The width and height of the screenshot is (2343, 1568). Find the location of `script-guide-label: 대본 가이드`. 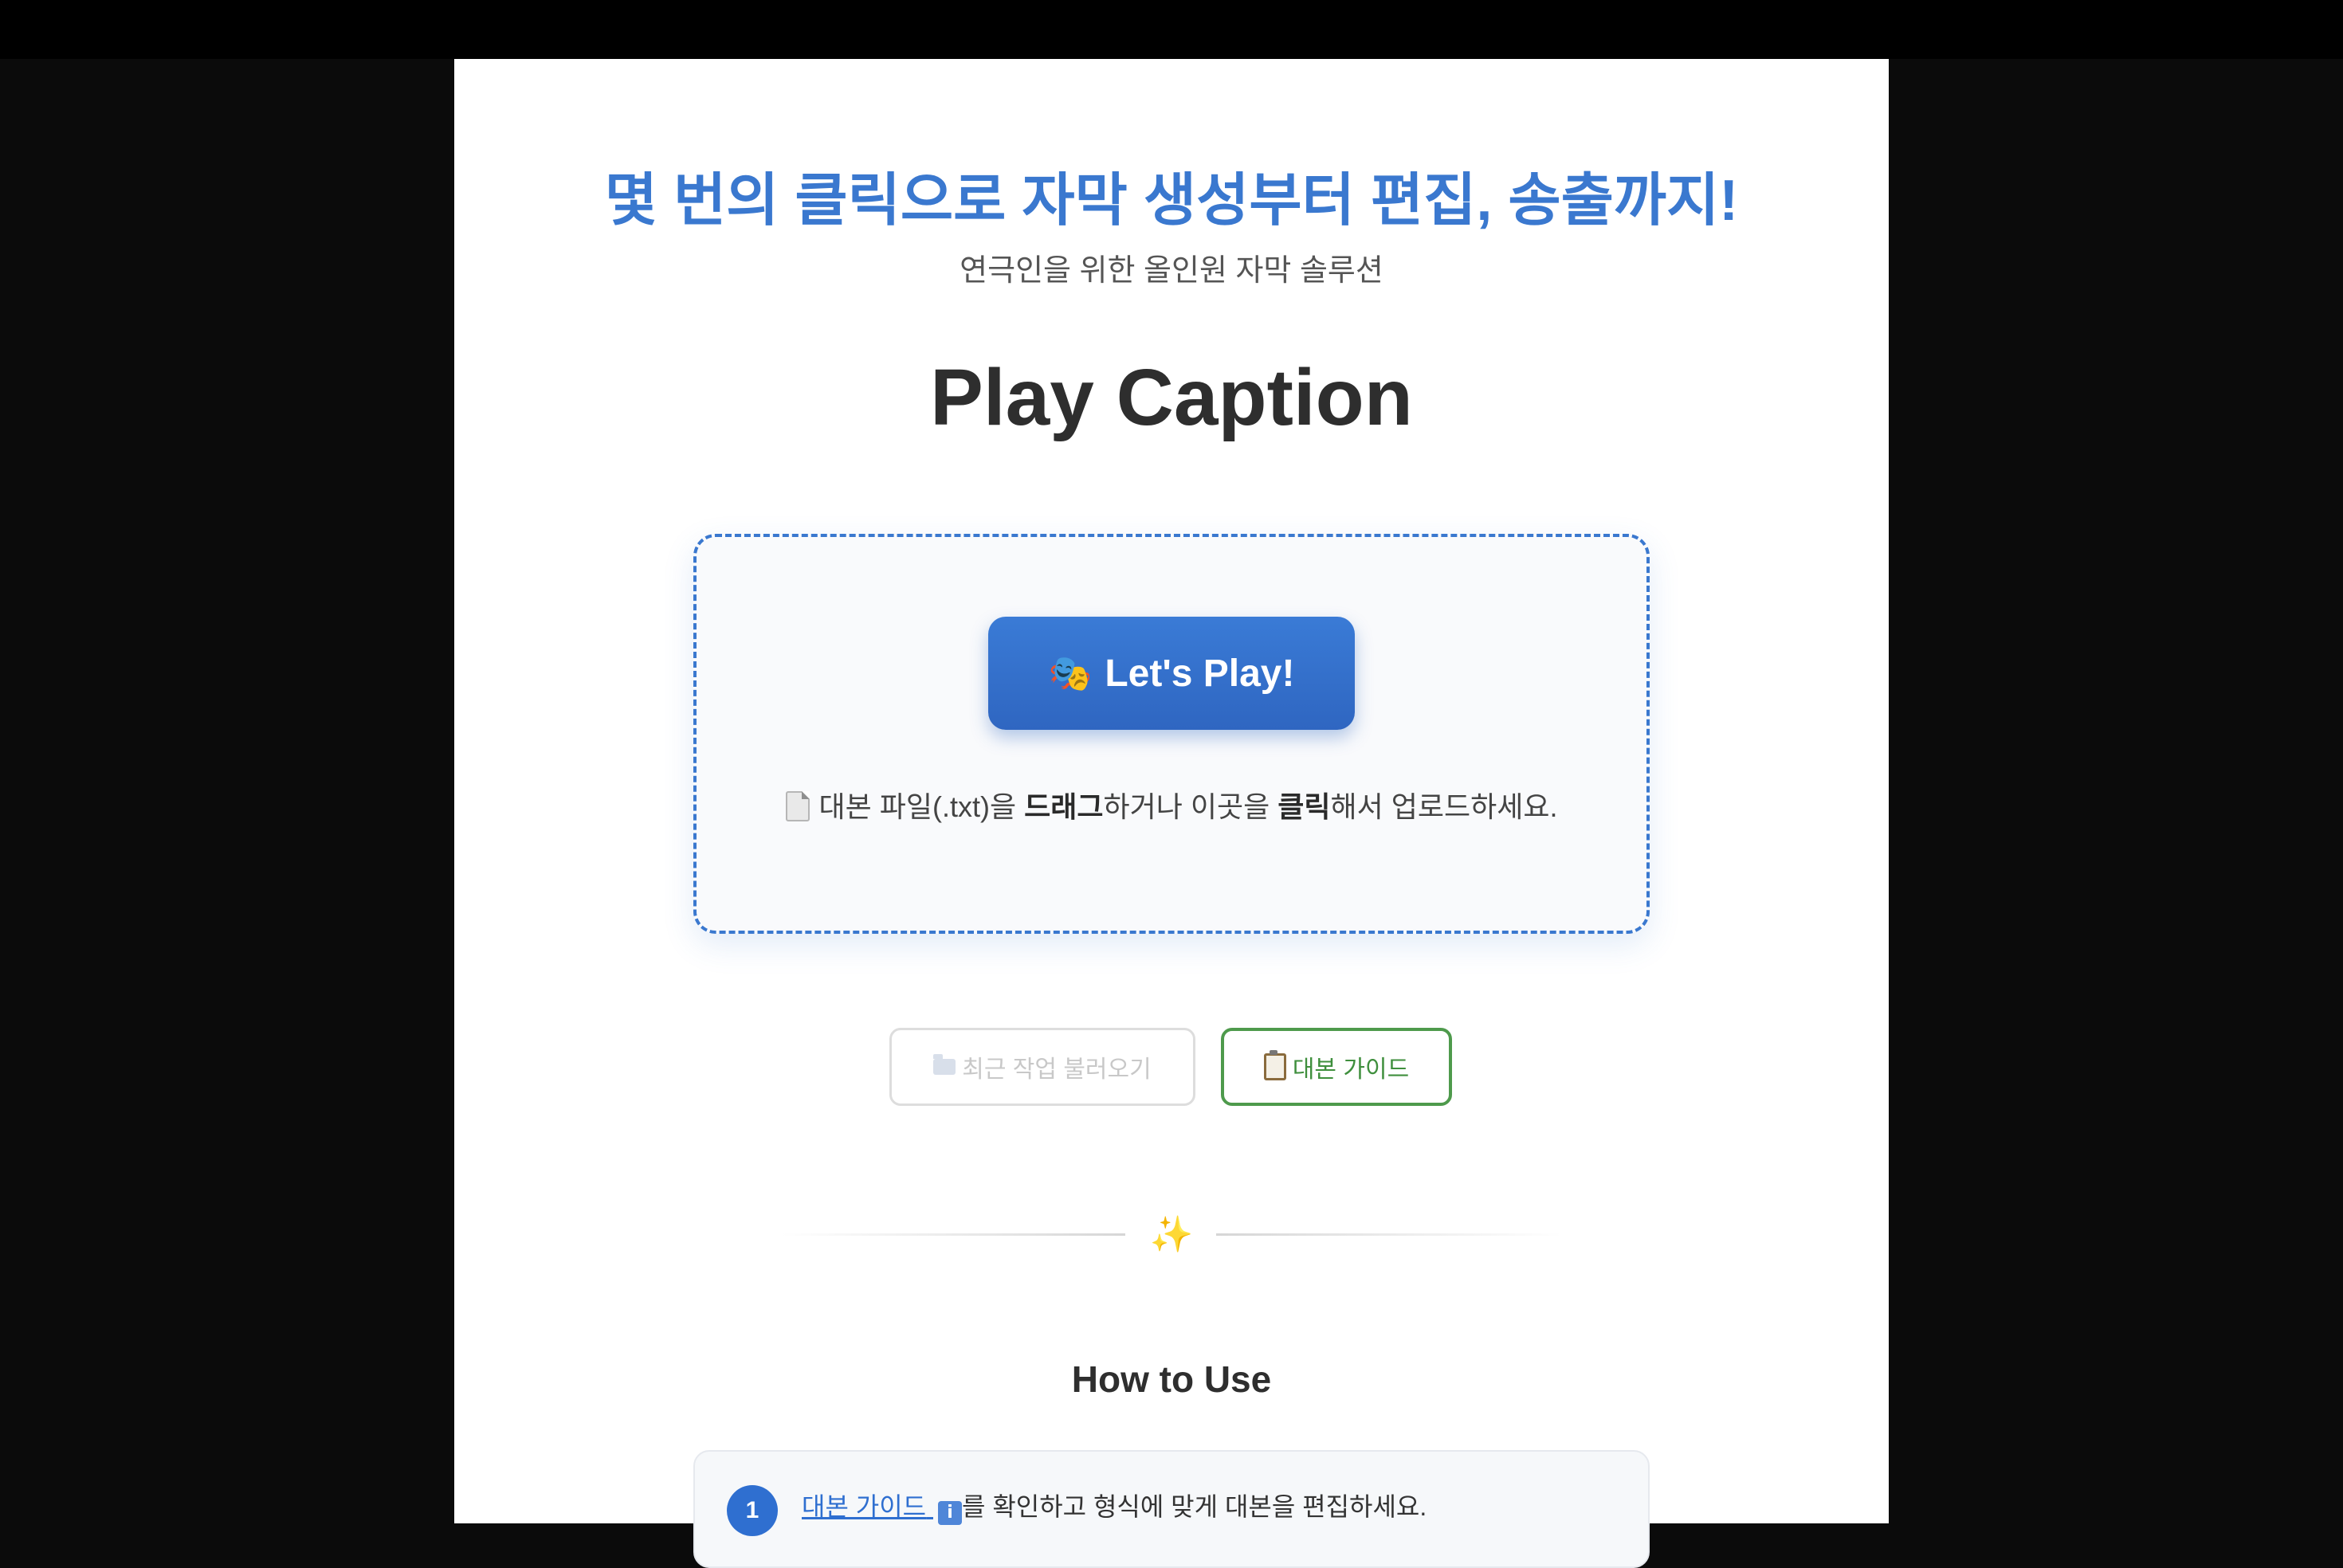

script-guide-label: 대본 가이드 is located at coordinates (1351, 1069).